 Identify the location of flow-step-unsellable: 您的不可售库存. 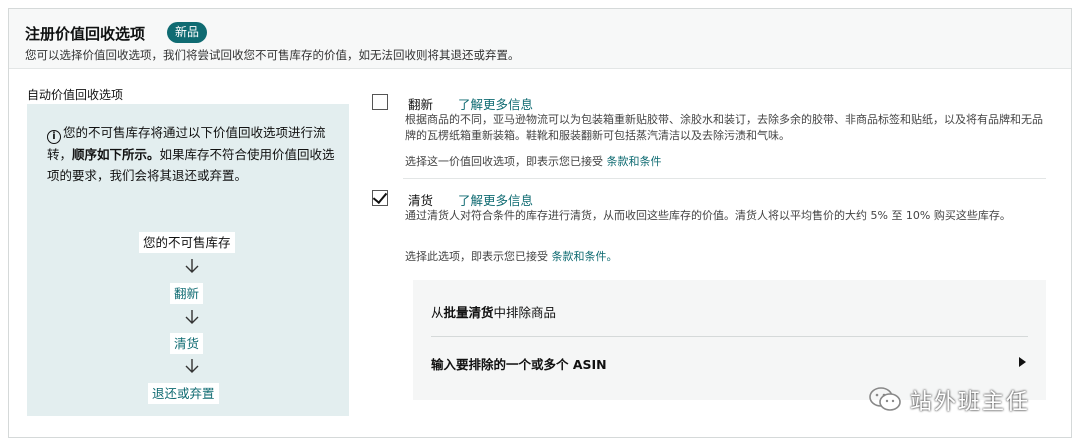
(187, 242).